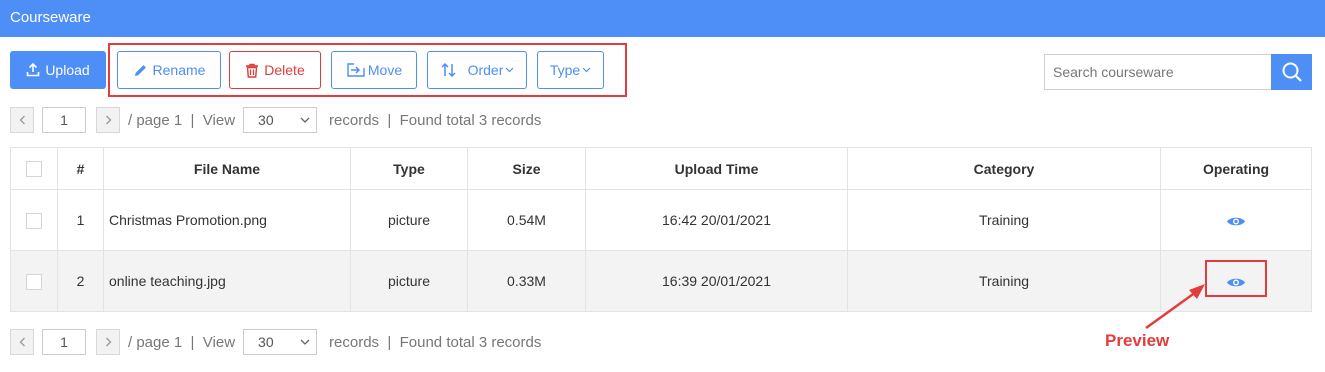  Describe the element at coordinates (526, 220) in the screenshot. I see `file-size: 0.54M` at that location.